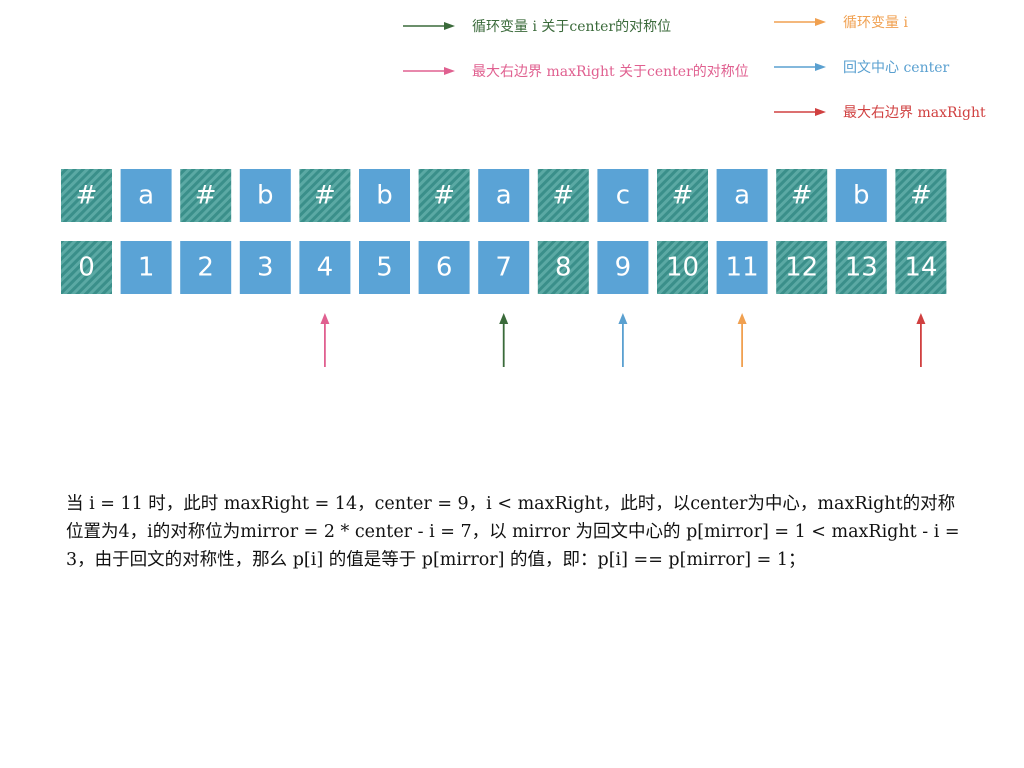 This screenshot has width=1024, height=768. I want to click on pointer-arrows, so click(623, 340).